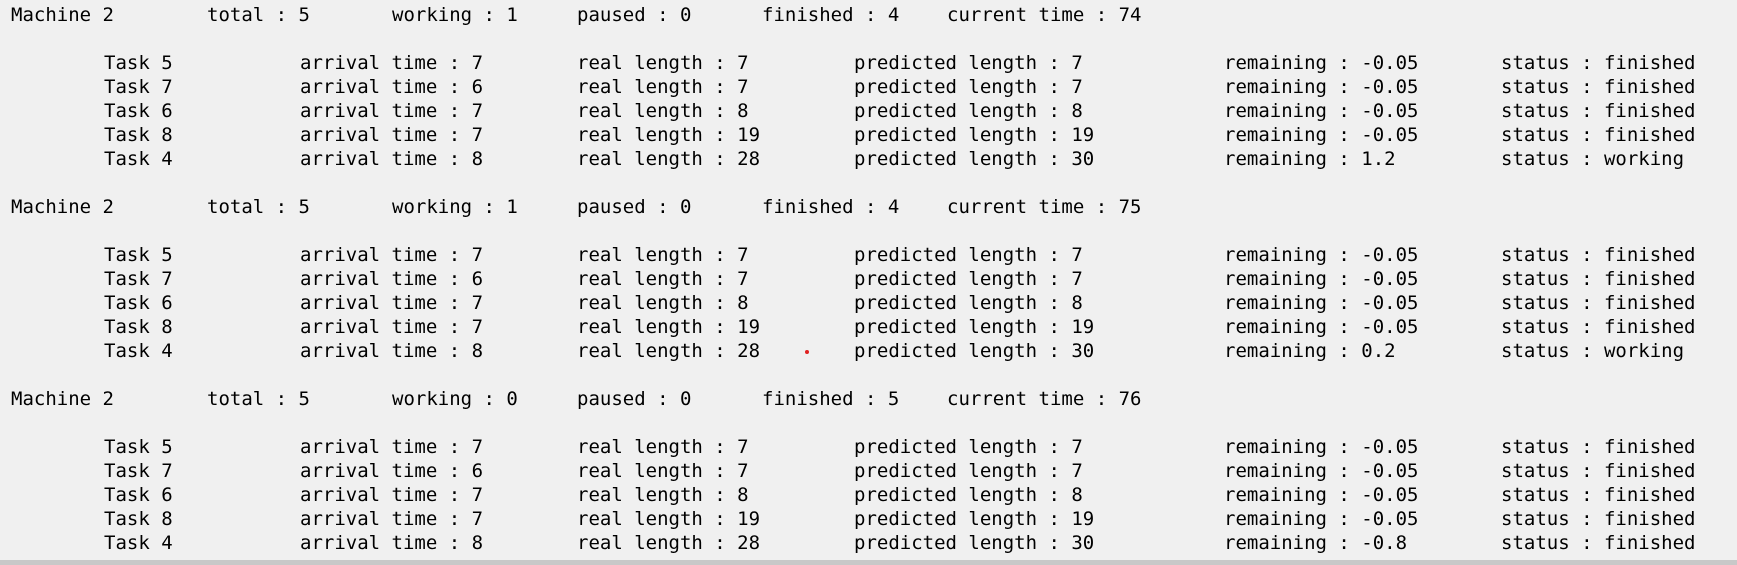  What do you see at coordinates (1310, 159) in the screenshot?
I see `task-remaining: remaining : 1.2` at bounding box center [1310, 159].